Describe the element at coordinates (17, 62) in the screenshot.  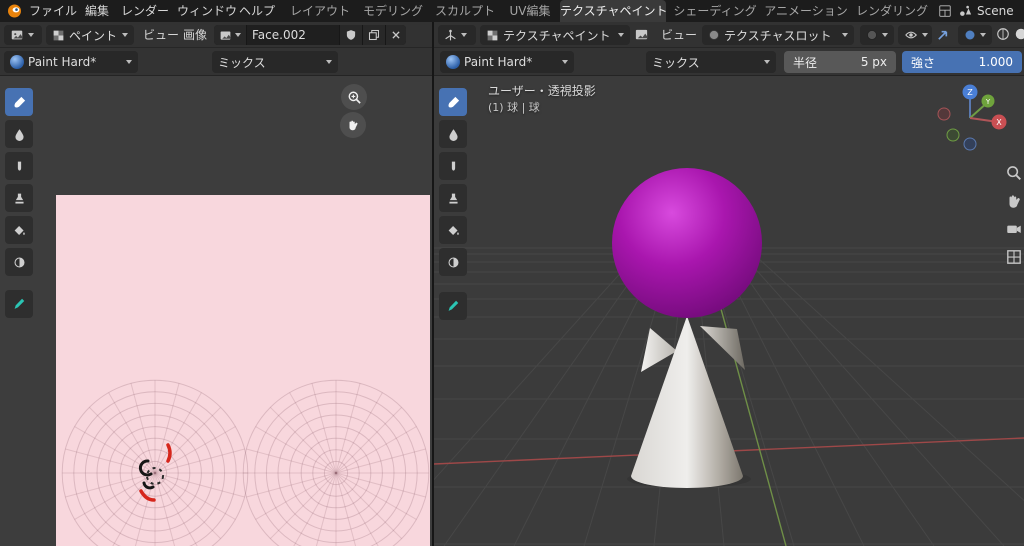
I see `brush-preview-icon` at that location.